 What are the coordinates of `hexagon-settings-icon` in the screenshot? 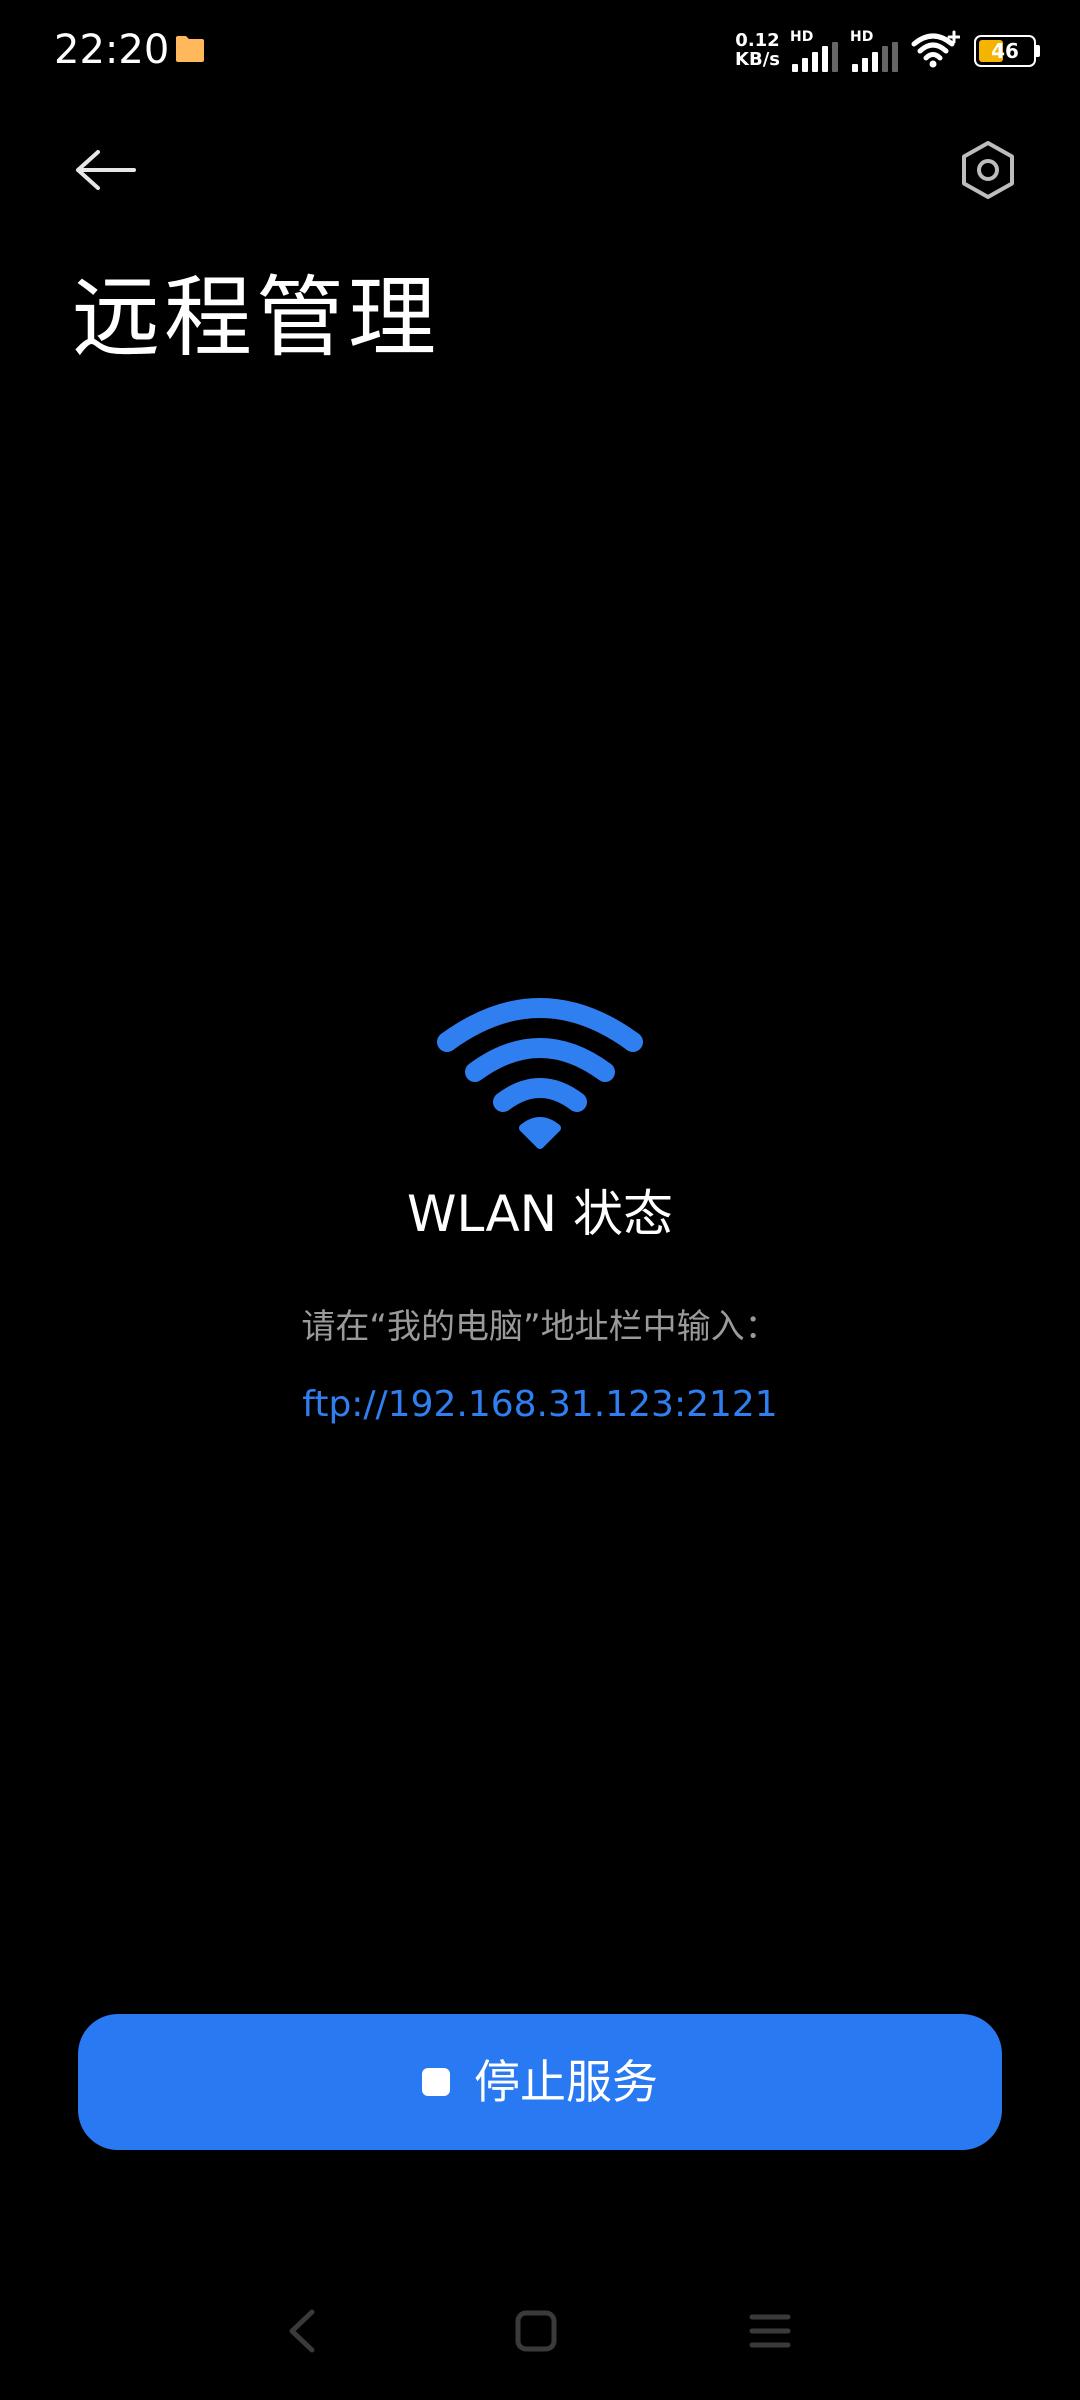 It's located at (988, 170).